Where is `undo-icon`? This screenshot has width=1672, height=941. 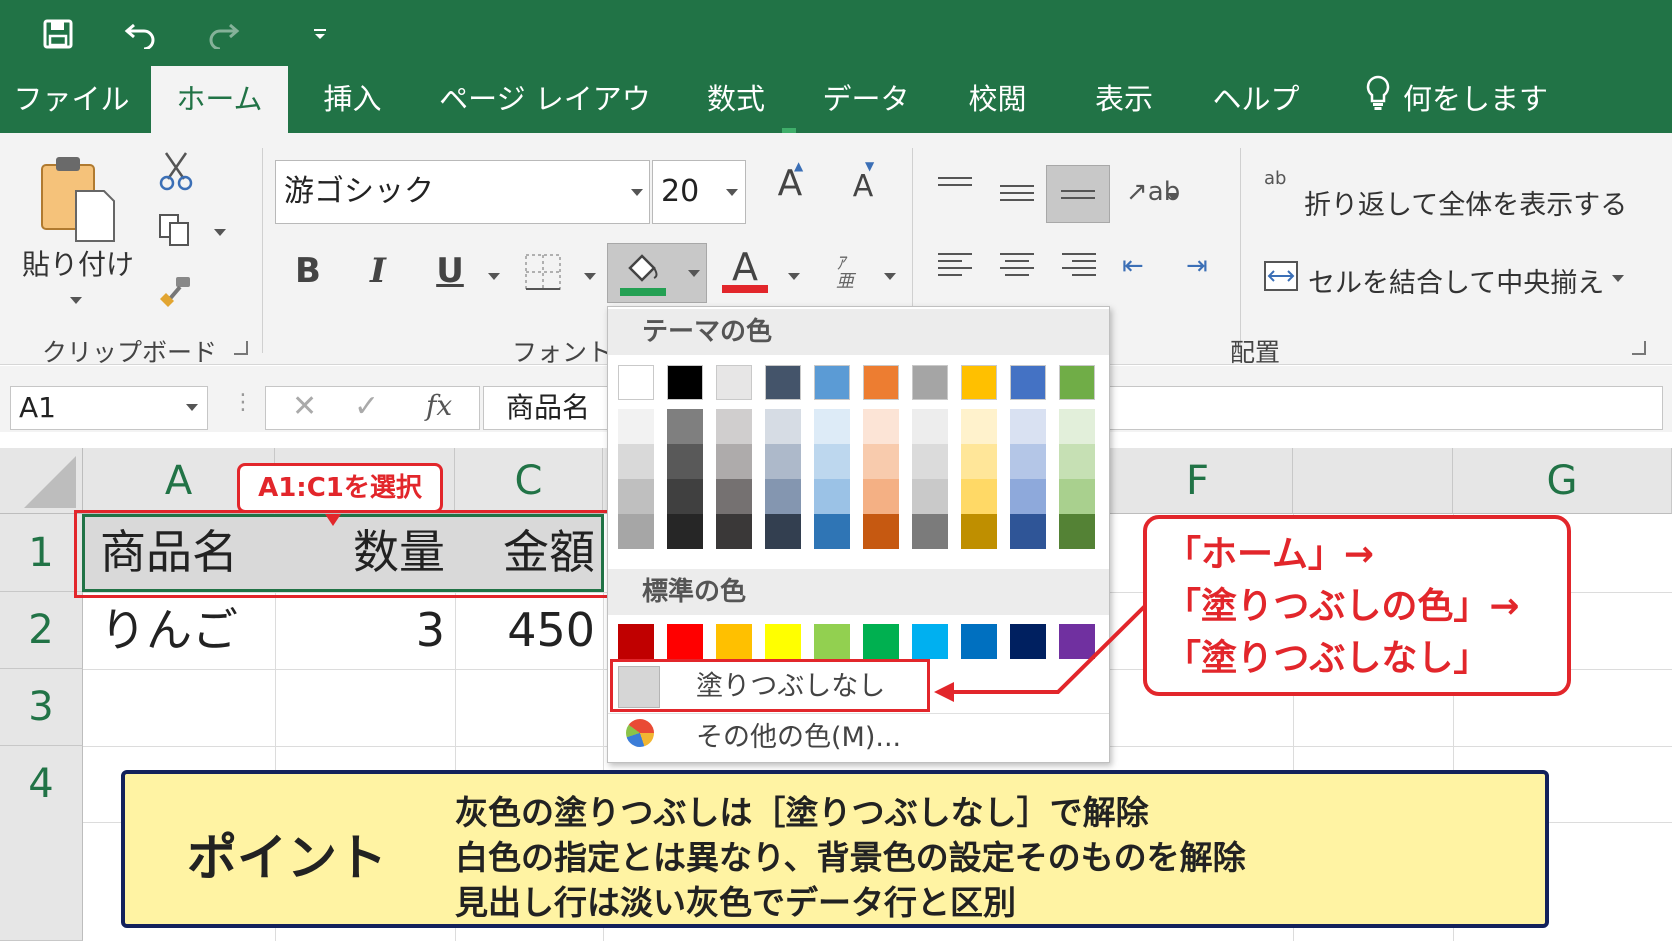 undo-icon is located at coordinates (141, 34).